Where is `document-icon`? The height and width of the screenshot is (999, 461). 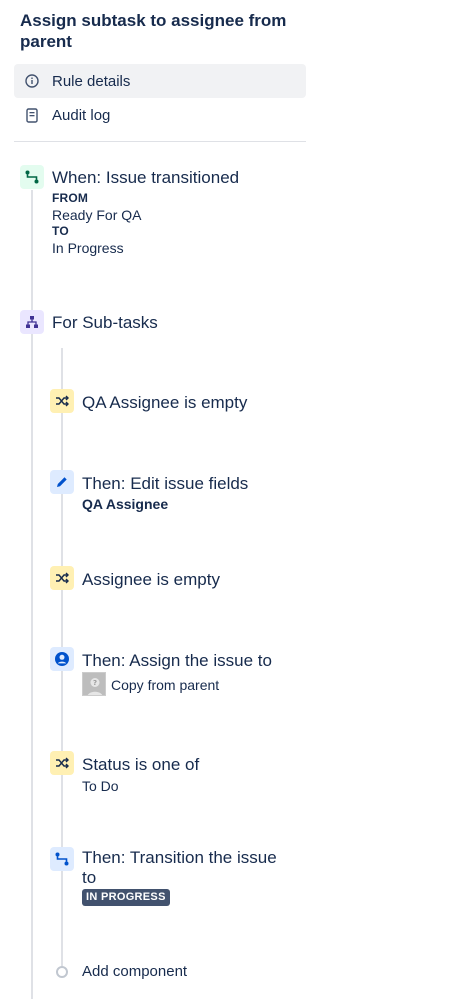
document-icon is located at coordinates (32, 115).